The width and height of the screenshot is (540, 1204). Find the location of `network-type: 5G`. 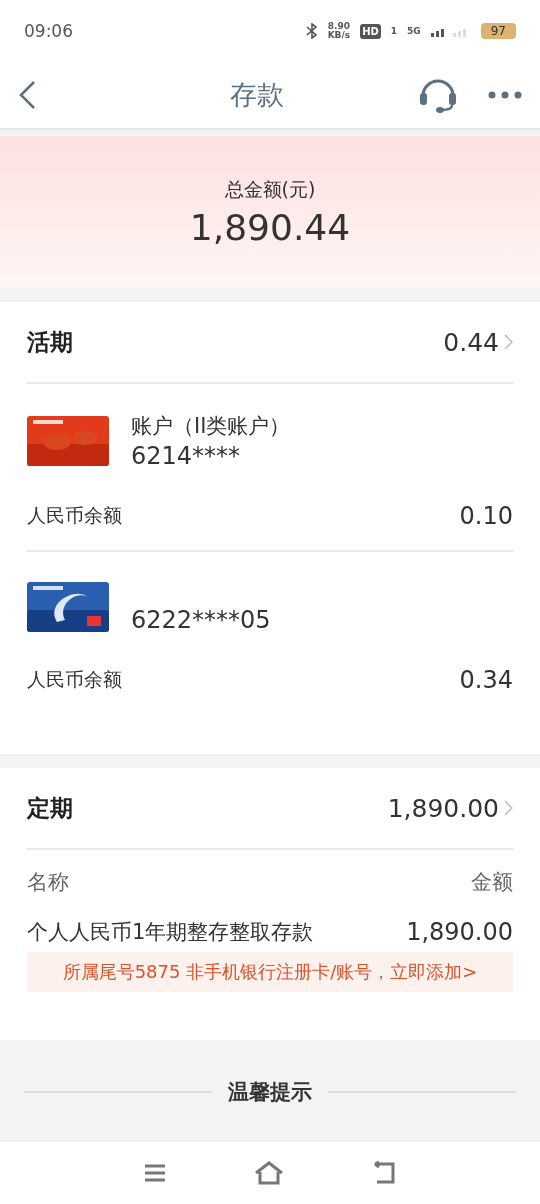

network-type: 5G is located at coordinates (414, 31).